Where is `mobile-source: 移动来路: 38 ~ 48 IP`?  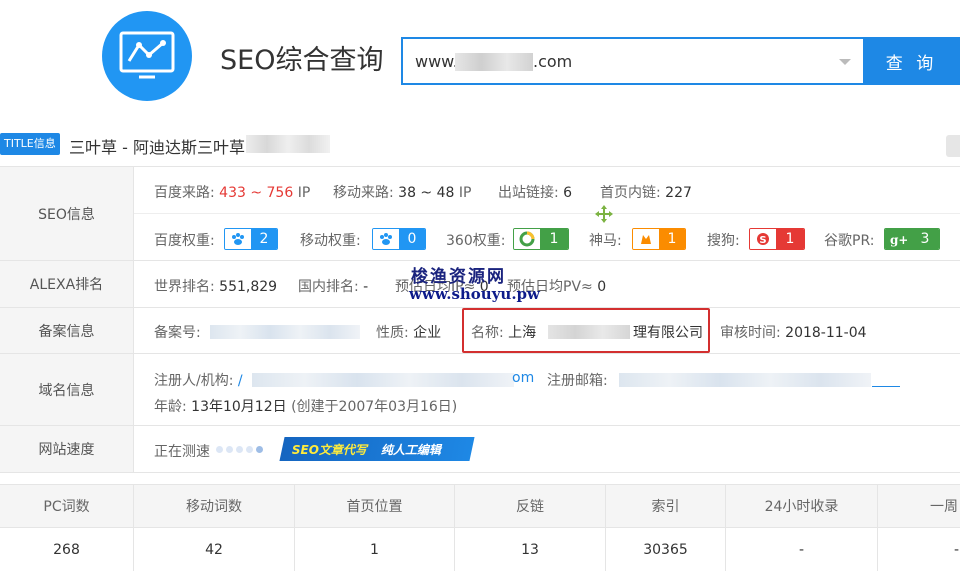
mobile-source: 移动来路: 38 ~ 48 IP is located at coordinates (402, 193).